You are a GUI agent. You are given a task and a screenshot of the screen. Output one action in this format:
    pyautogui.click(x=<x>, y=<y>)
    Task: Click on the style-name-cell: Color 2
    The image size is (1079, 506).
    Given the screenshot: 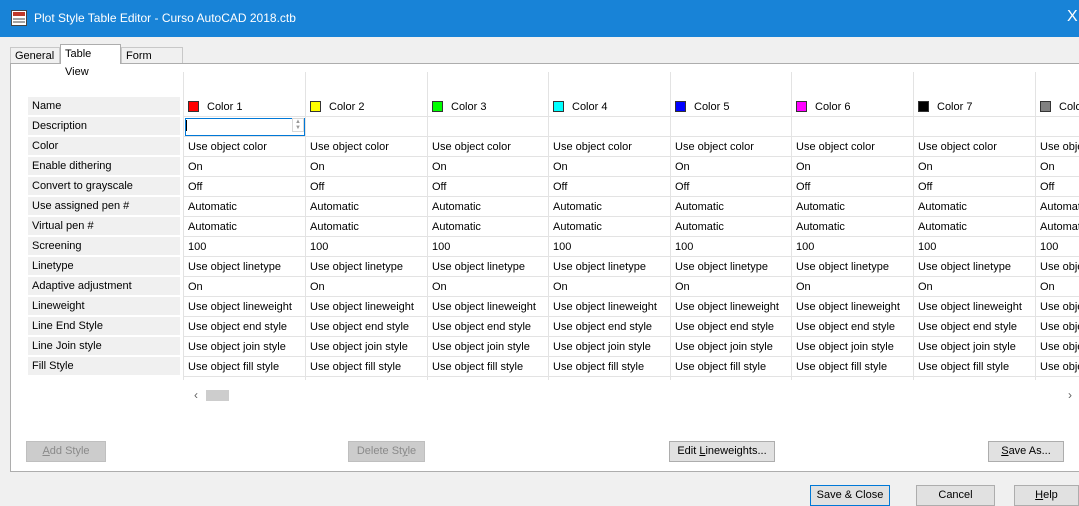 What is the action you would take?
    pyautogui.click(x=366, y=107)
    